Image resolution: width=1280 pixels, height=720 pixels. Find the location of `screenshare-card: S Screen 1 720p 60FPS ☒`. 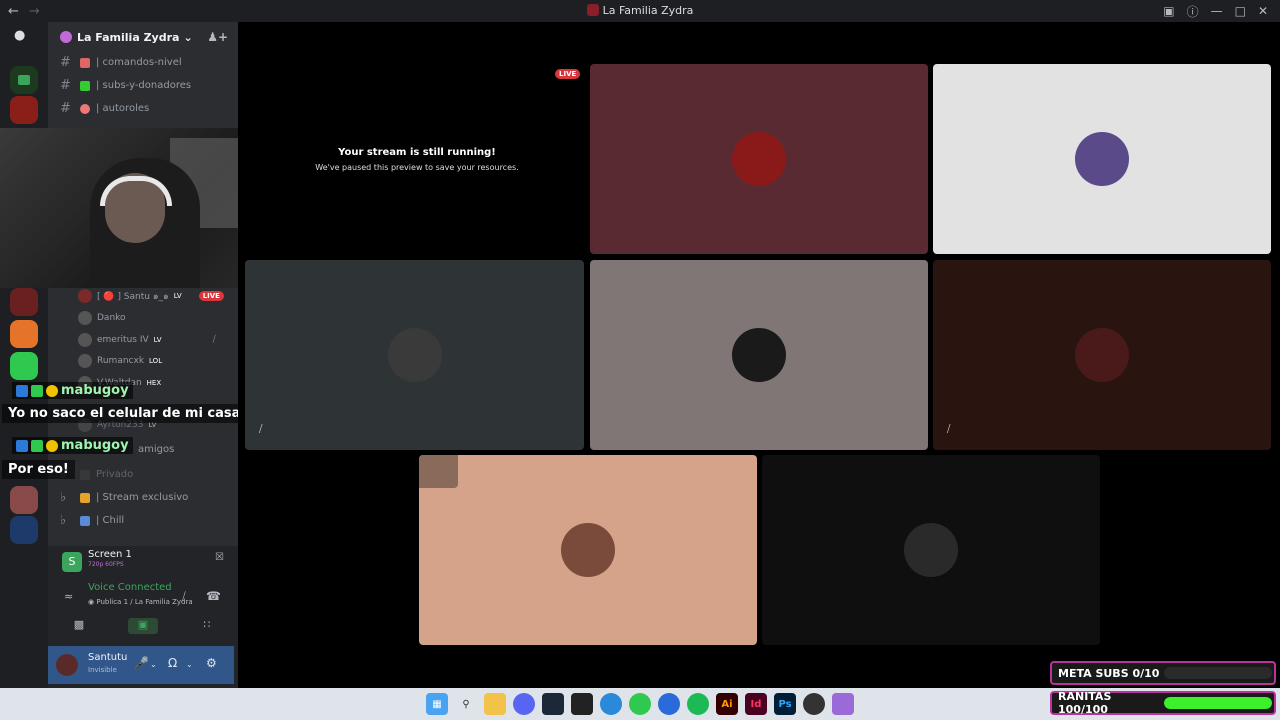

screenshare-card: S Screen 1 720p 60FPS ☒ is located at coordinates (143, 561).